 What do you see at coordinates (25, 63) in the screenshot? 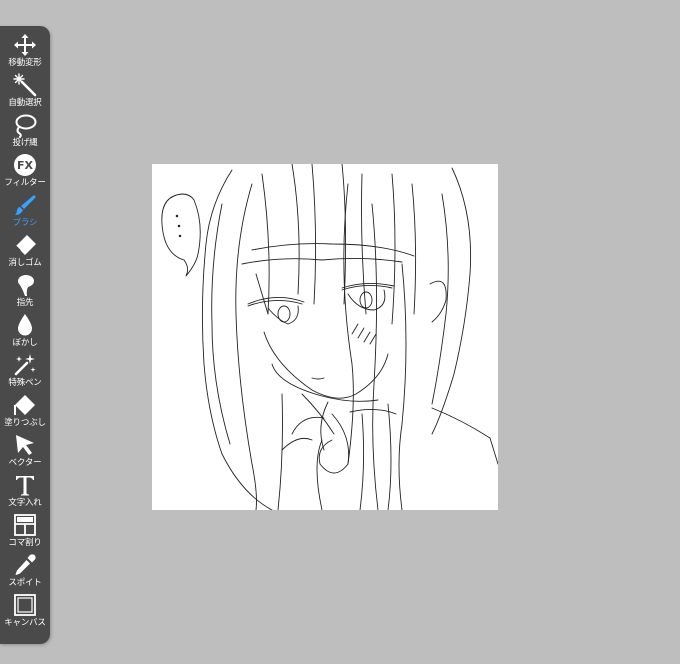
I see `tool-label: 移動変形` at bounding box center [25, 63].